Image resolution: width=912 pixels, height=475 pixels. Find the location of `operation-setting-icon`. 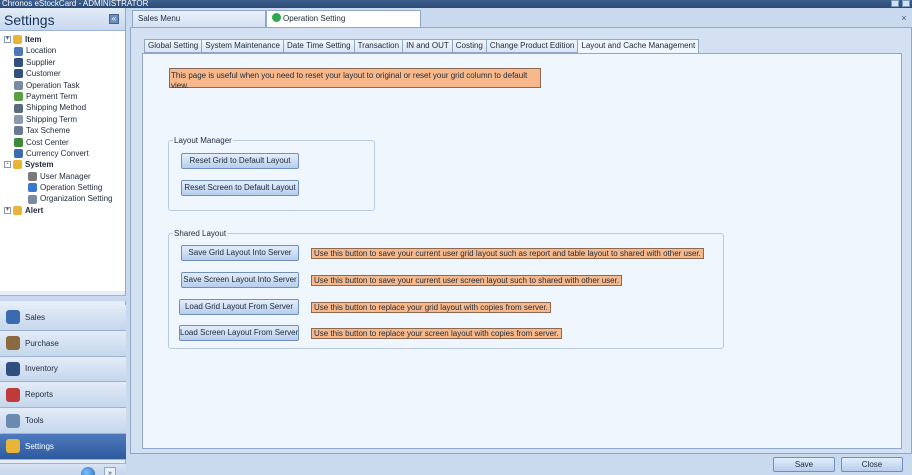

operation-setting-icon is located at coordinates (276, 17).